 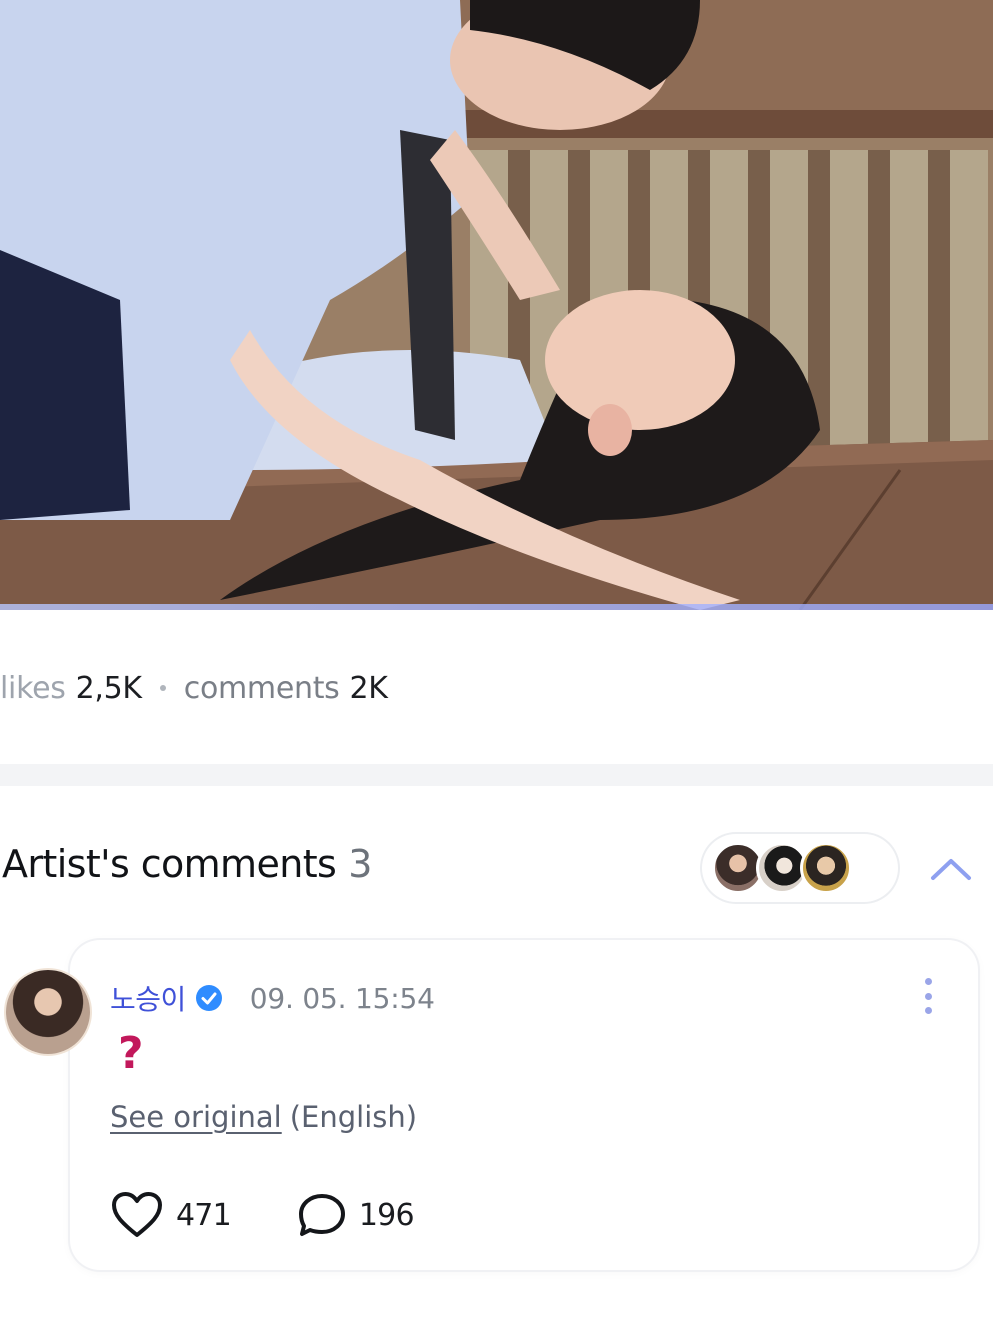 I want to click on comment-timestamp: 09. 05. 15:54, so click(x=342, y=998).